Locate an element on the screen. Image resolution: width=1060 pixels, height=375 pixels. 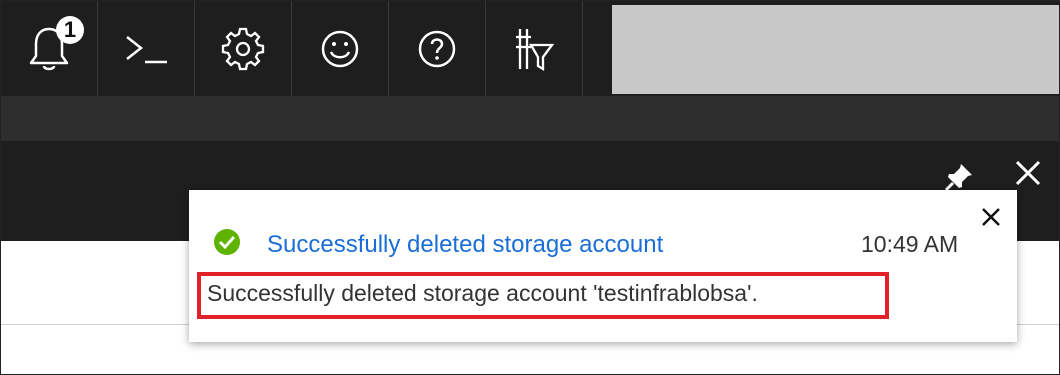
directory-filter-button is located at coordinates (534, 48).